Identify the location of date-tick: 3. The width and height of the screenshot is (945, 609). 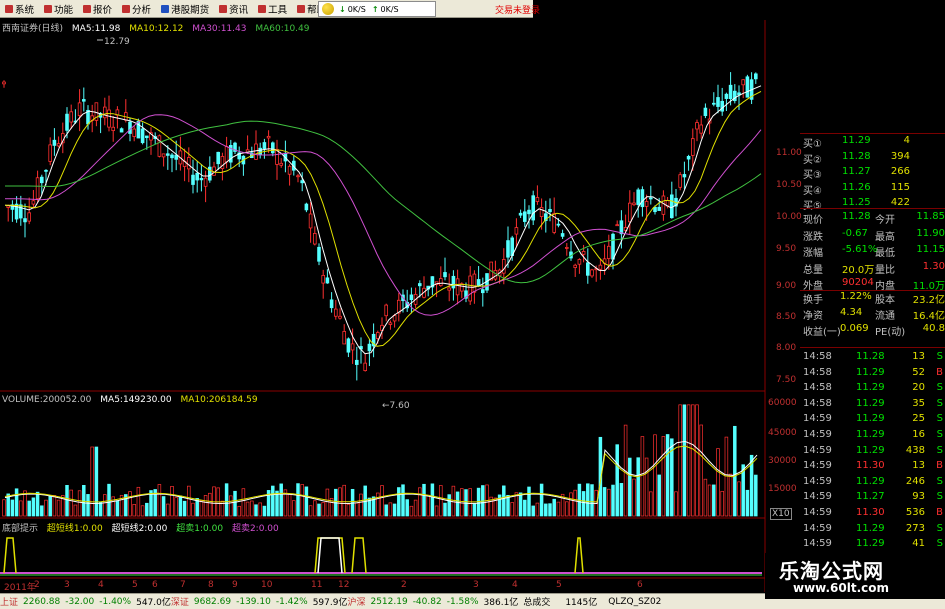
(67, 585).